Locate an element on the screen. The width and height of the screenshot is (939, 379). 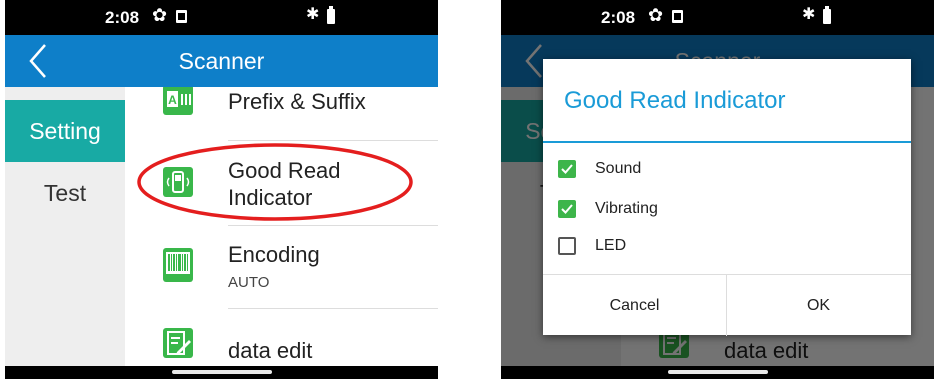
option-label: LED is located at coordinates (611, 245).